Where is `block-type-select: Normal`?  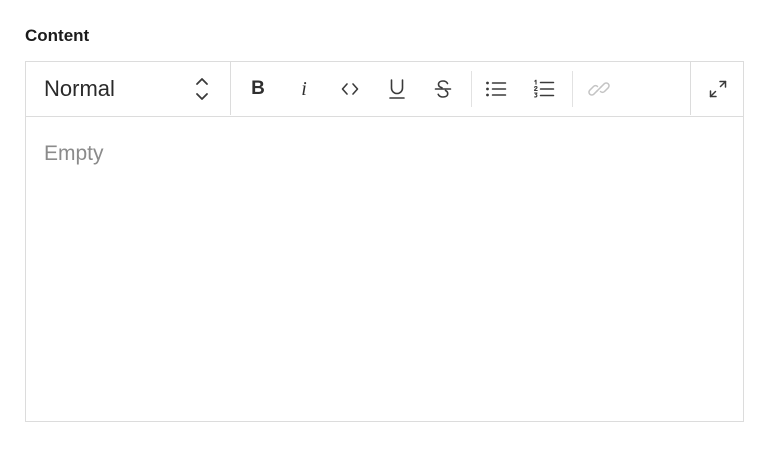
block-type-select: Normal is located at coordinates (128, 88).